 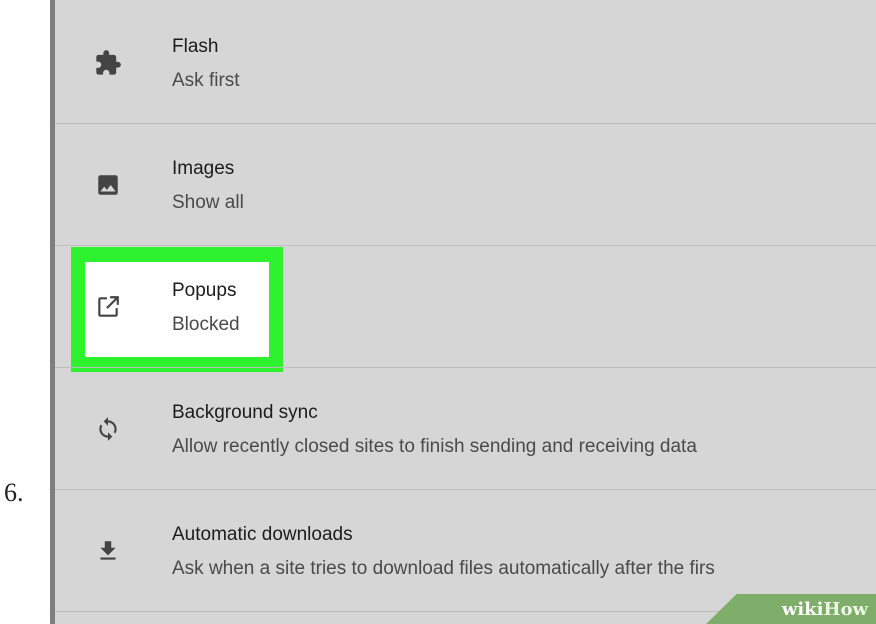 What do you see at coordinates (802, 609) in the screenshot?
I see `watermark-wiki: wiki` at bounding box center [802, 609].